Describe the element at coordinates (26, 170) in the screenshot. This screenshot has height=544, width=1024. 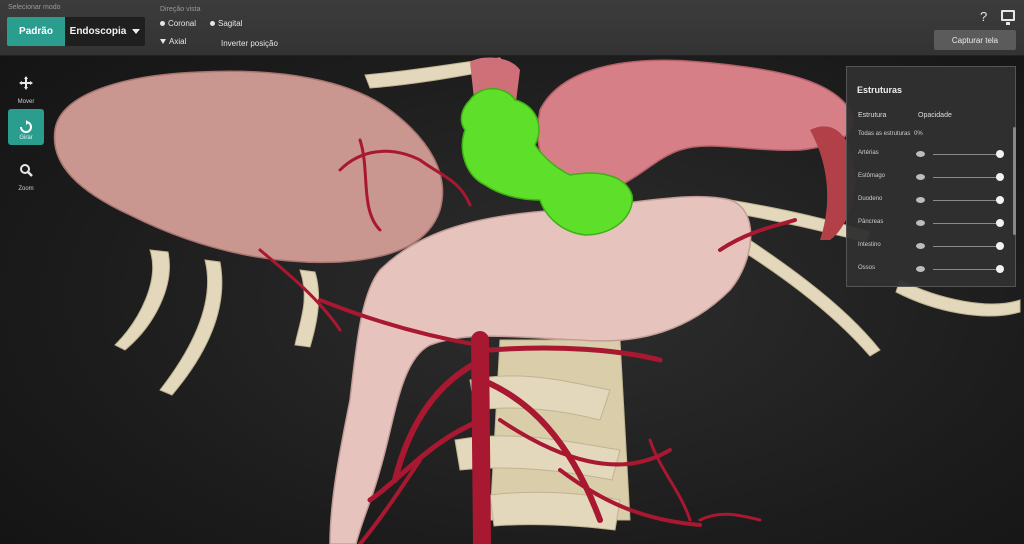
I see `zoom-icon` at that location.